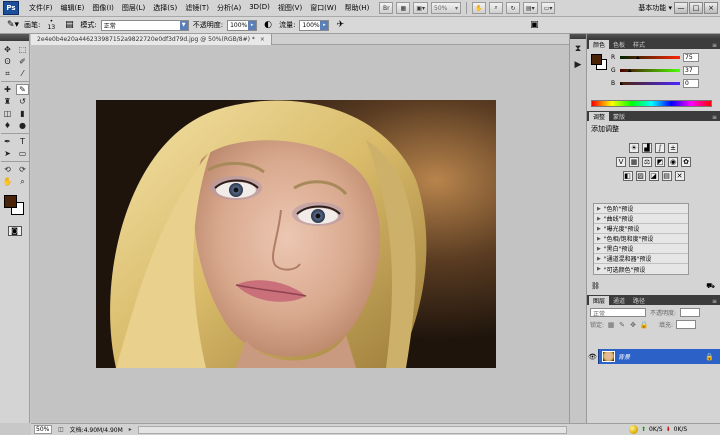 The width and height of the screenshot is (720, 435). Describe the element at coordinates (647, 148) in the screenshot. I see `levels-icon: ▟` at that location.